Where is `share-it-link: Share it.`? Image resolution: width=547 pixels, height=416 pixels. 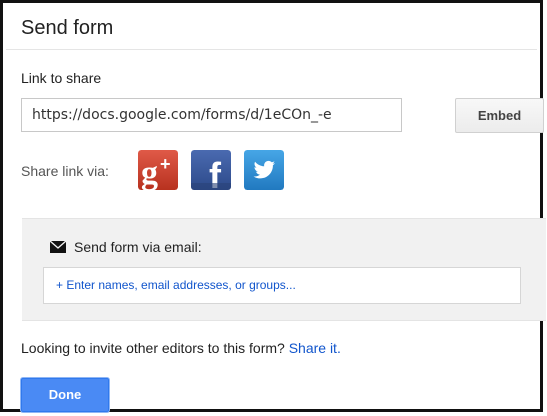 share-it-link: Share it. is located at coordinates (315, 348).